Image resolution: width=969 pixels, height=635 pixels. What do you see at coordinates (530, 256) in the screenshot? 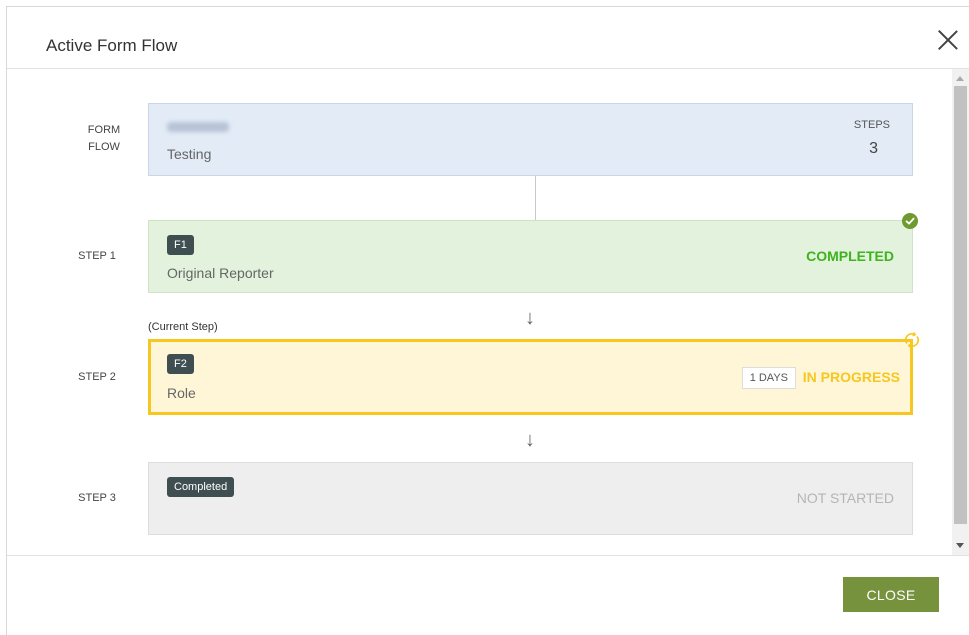
I see `step1-card: F1 Original Reporter COMPLETED` at bounding box center [530, 256].